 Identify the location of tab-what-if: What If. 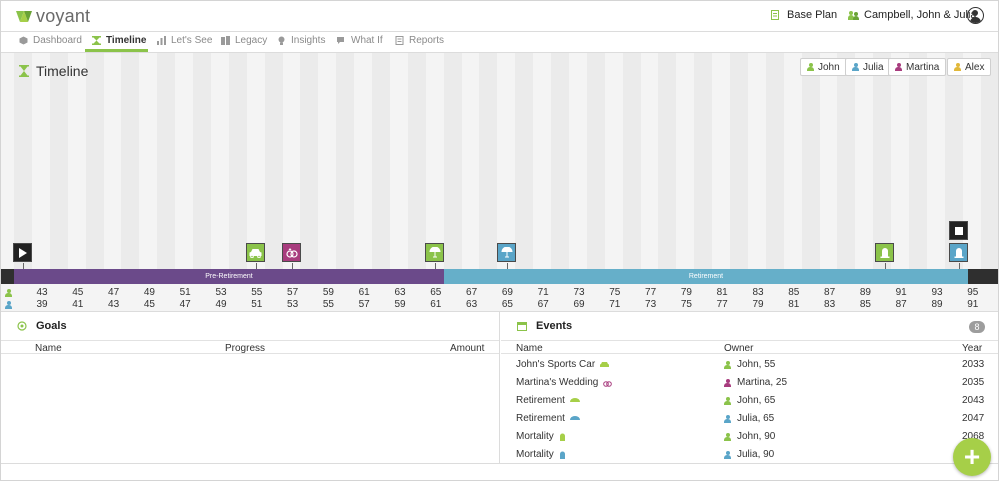
(360, 40).